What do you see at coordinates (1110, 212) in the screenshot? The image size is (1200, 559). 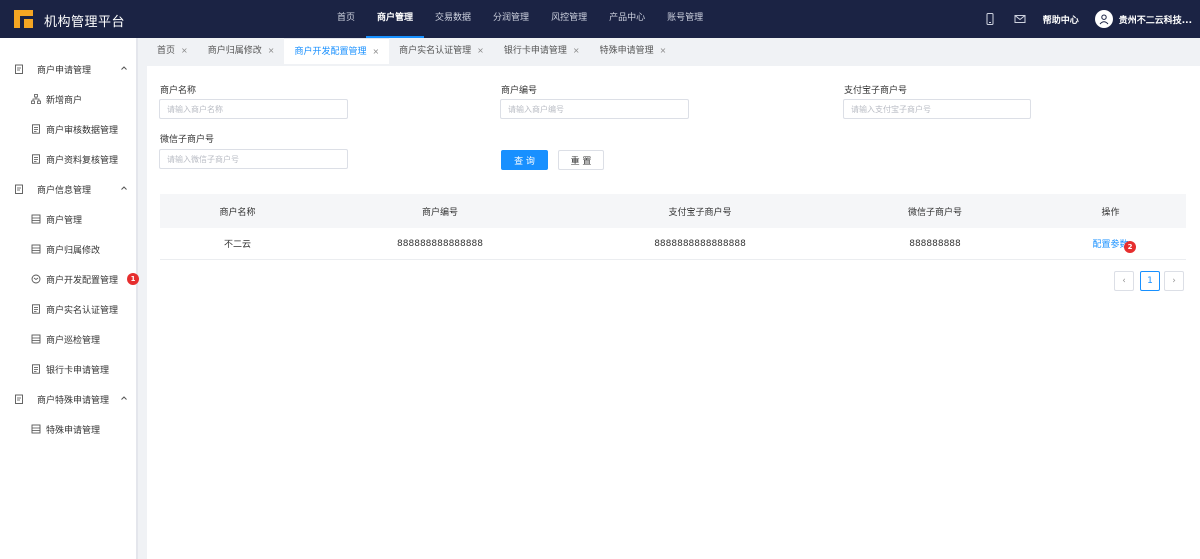 I see `column-header: 操作` at bounding box center [1110, 212].